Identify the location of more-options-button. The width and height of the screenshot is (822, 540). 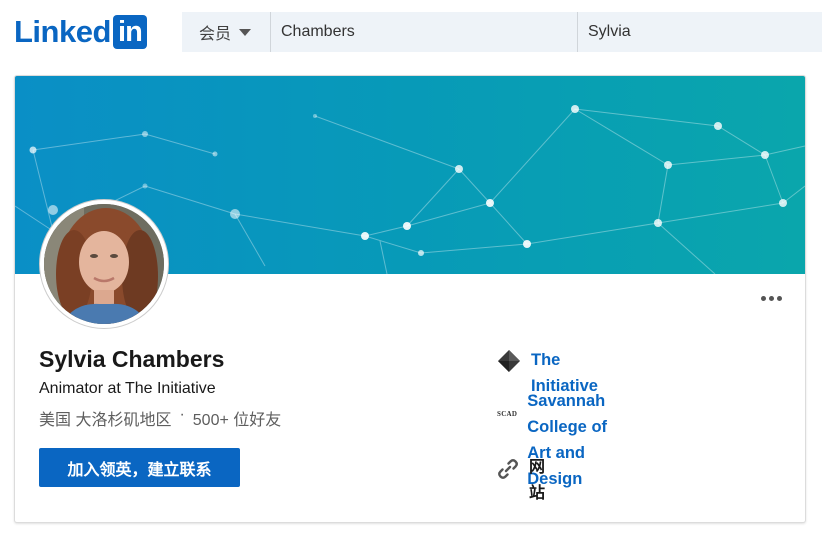
(771, 298).